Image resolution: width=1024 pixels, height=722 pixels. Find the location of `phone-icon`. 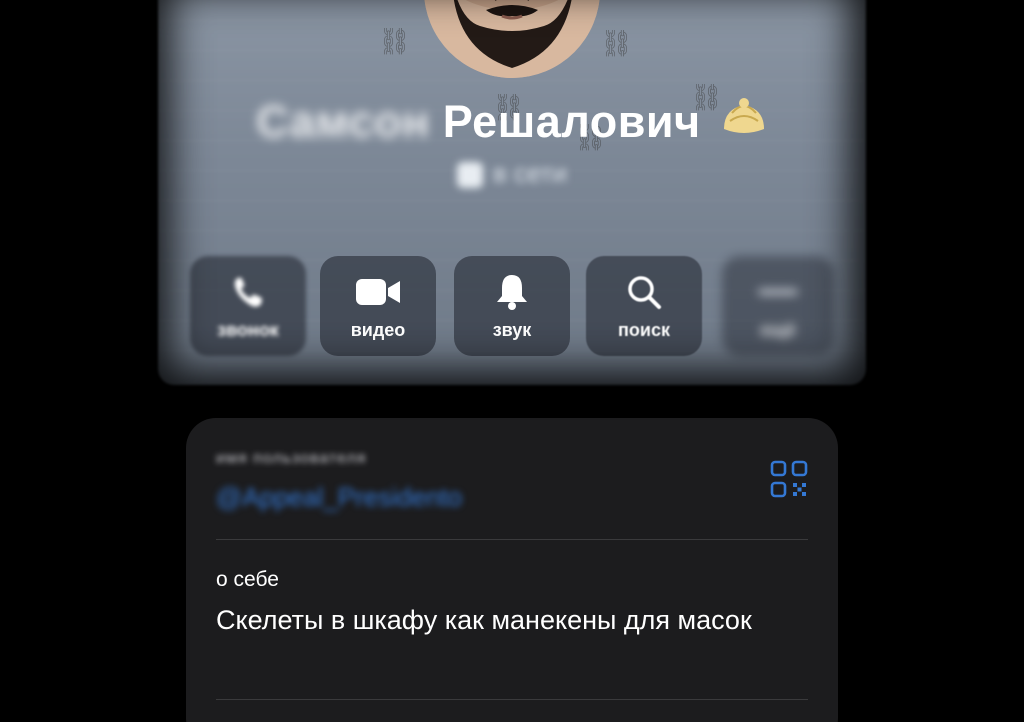

phone-icon is located at coordinates (248, 292).